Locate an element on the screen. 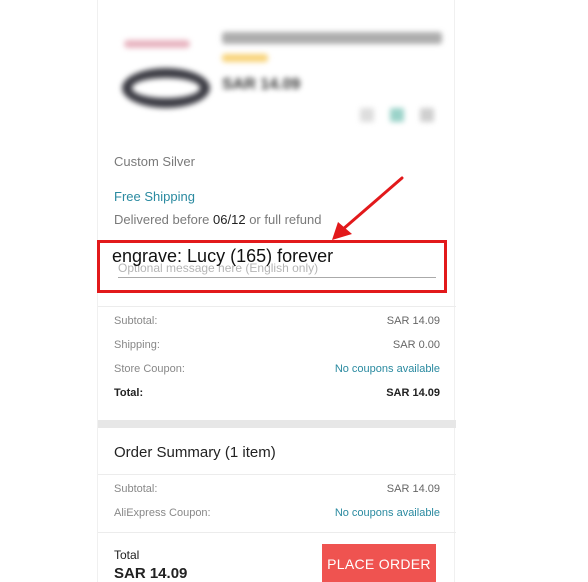  delivery-suffix: or full refund is located at coordinates (285, 219).